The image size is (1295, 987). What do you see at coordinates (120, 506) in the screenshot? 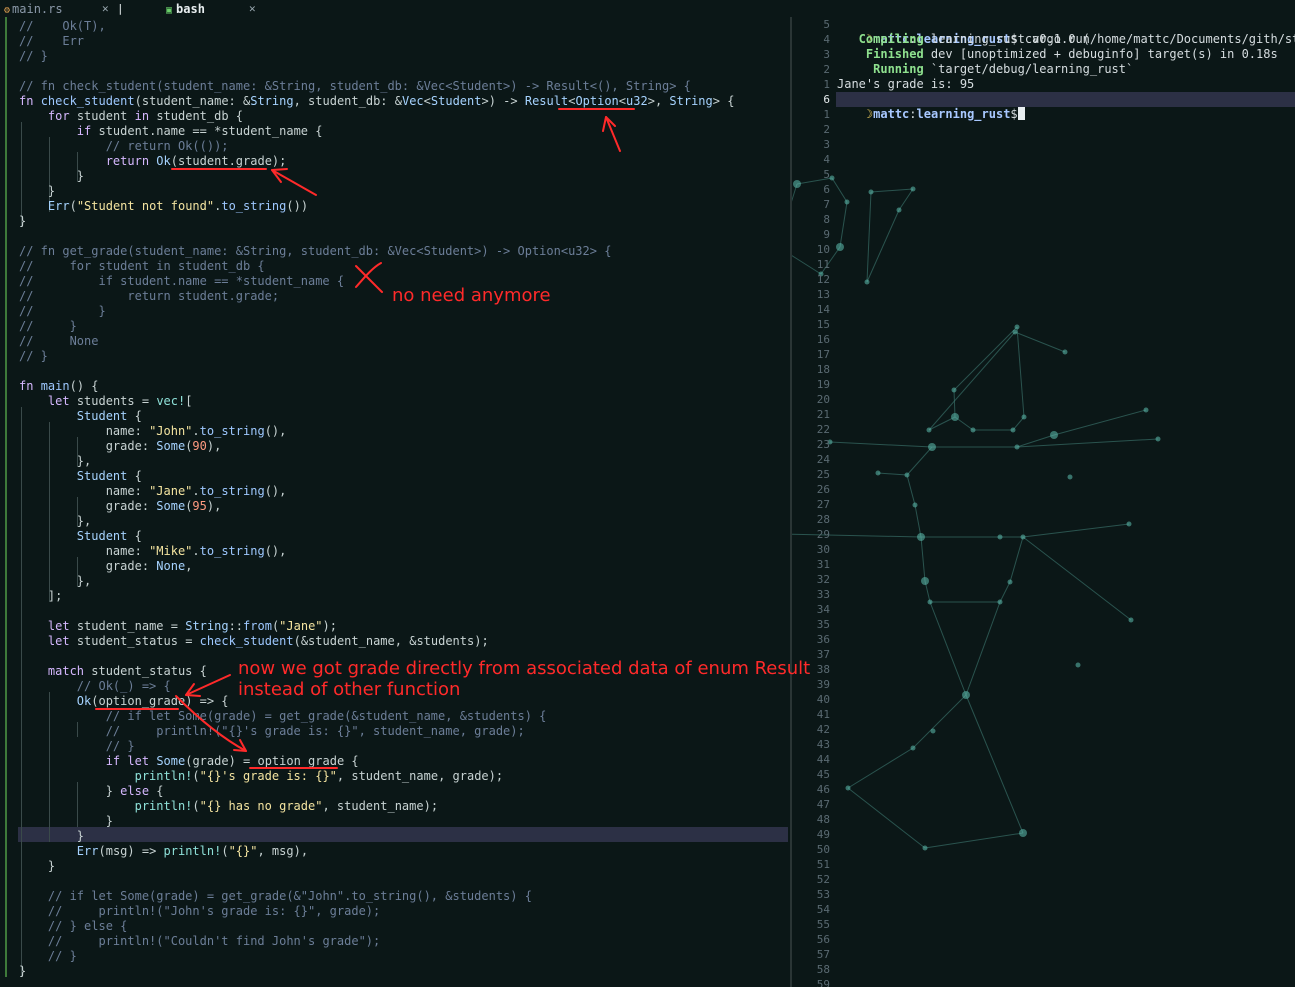
I see `code-line: grade: Some(95),` at bounding box center [120, 506].